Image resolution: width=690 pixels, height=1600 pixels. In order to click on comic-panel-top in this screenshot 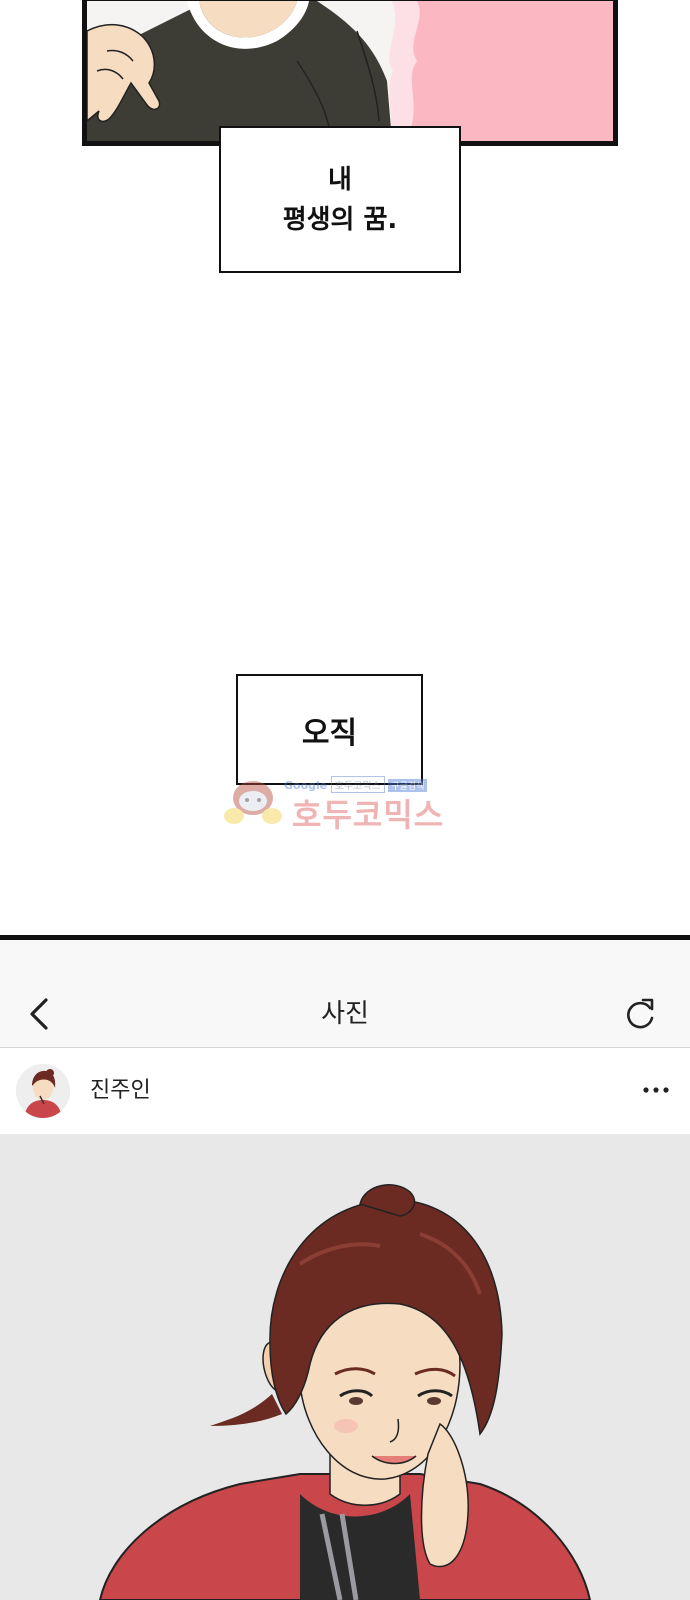, I will do `click(350, 73)`.